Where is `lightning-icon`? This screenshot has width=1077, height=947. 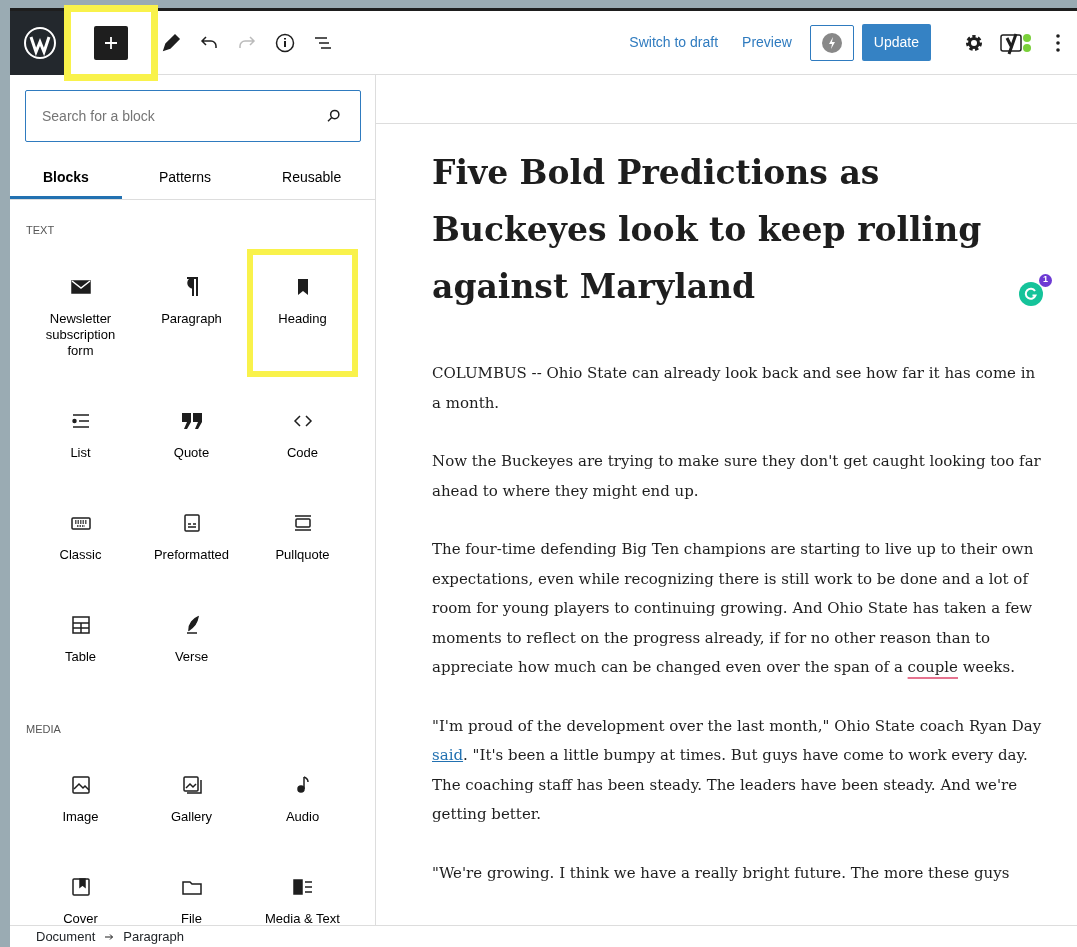 lightning-icon is located at coordinates (831, 42).